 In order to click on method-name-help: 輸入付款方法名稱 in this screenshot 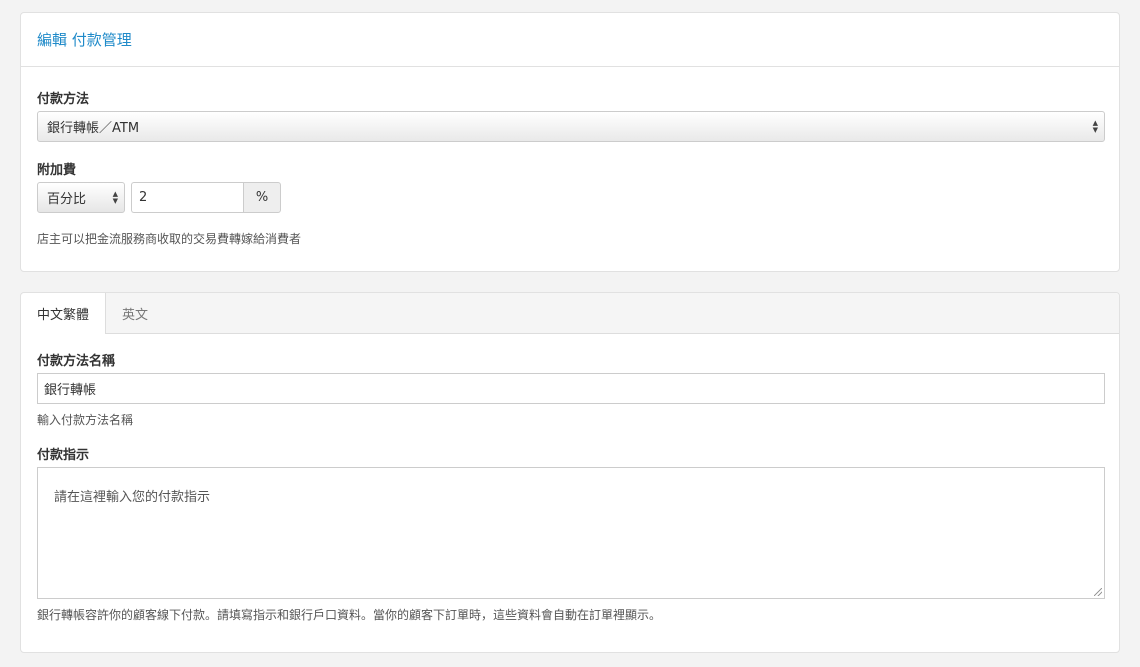, I will do `click(85, 420)`.